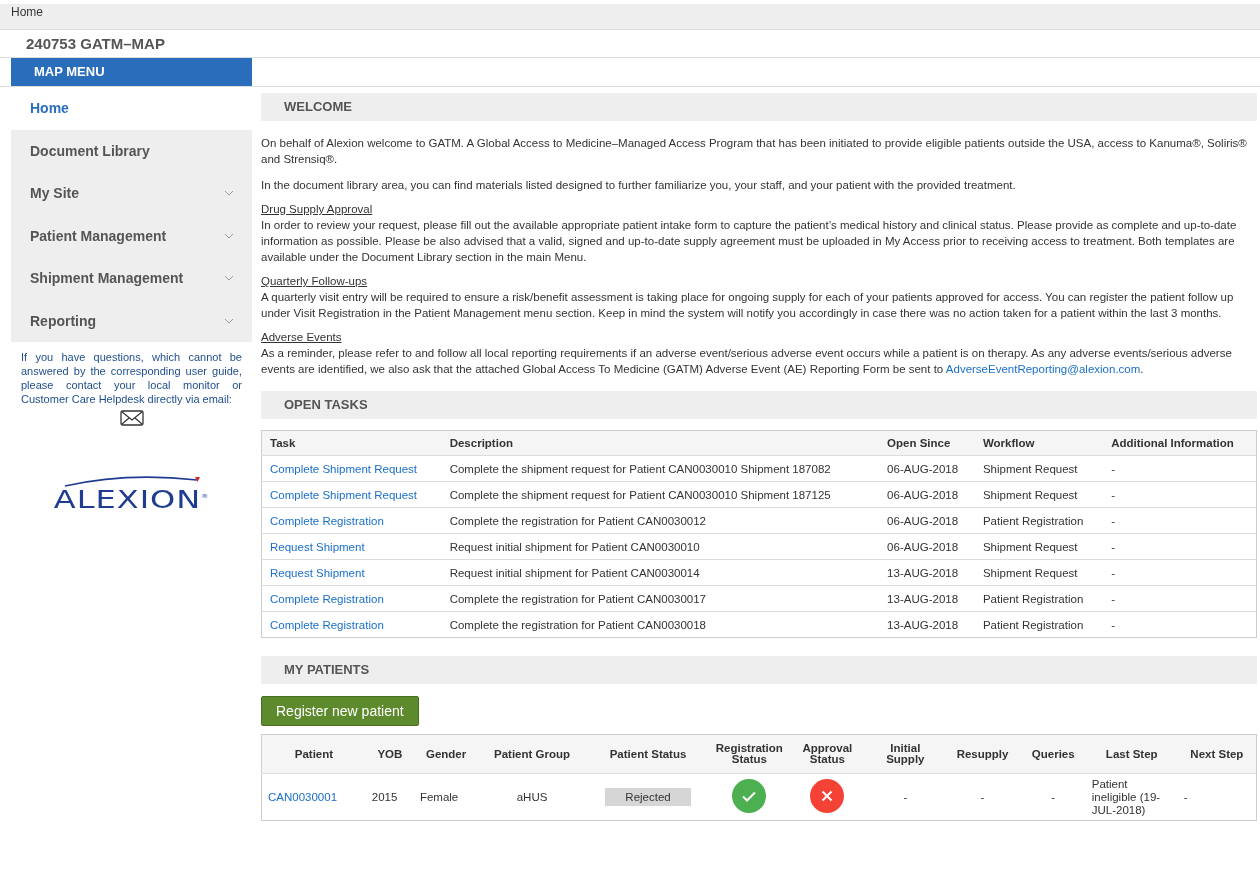 The image size is (1260, 873). Describe the element at coordinates (747, 361) in the screenshot. I see `paragraph: As a reminder, please refer to and follow all local reporting requirements if an adverse event/serious adverse event occurs while a patient is on therapy. As any adverse events/serious adverse events are identified, we also ask that the attached Global Access To Medicine (GATM) Adverse Event (AE) Reporting Form be sent to AdverseEventReporting@alexion.com.` at that location.